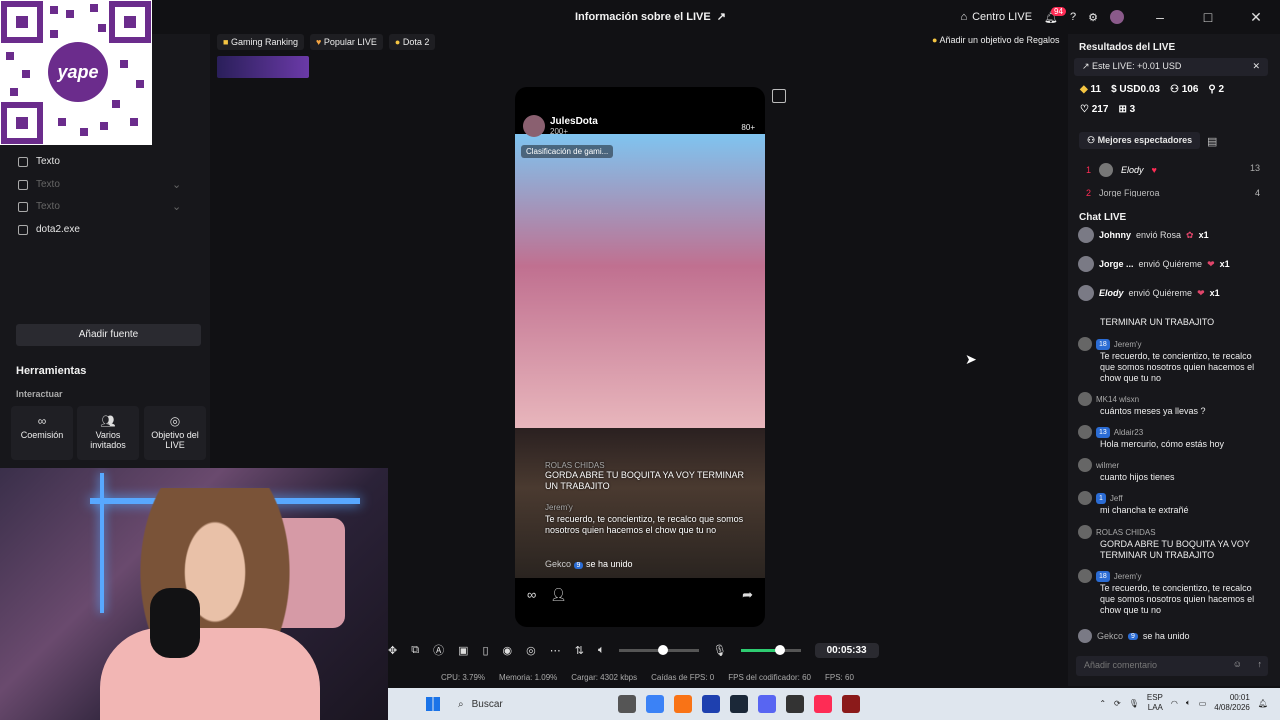 The image size is (1280, 720). Describe the element at coordinates (23, 229) in the screenshot. I see `window-source-icon` at that location.